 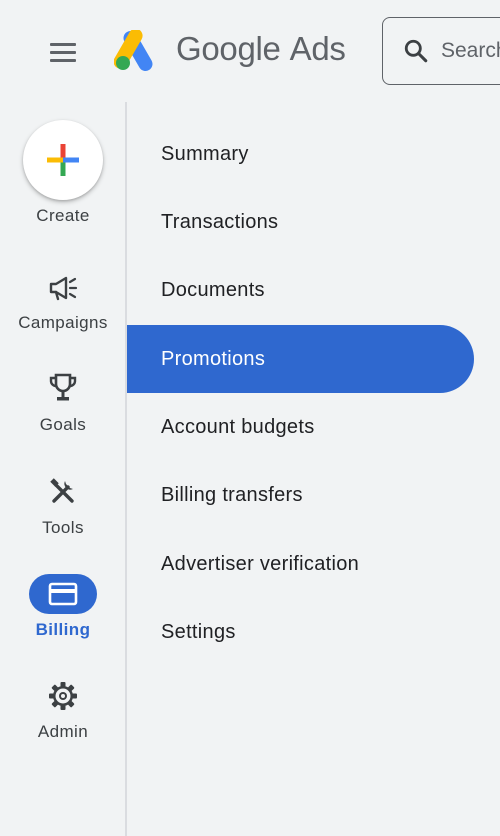 I want to click on submenu-item-billing-transfers: Billing transfers, so click(x=300, y=495).